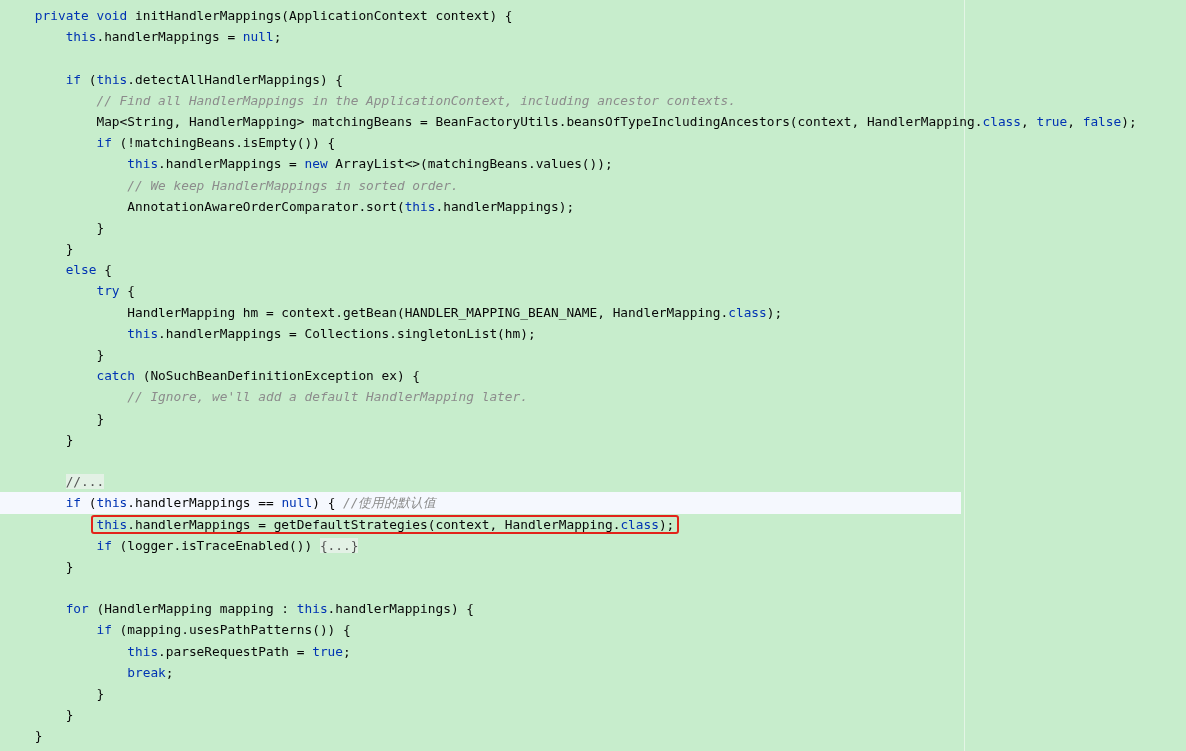 The image size is (1186, 751). I want to click on code-line: else {, so click(88, 270).